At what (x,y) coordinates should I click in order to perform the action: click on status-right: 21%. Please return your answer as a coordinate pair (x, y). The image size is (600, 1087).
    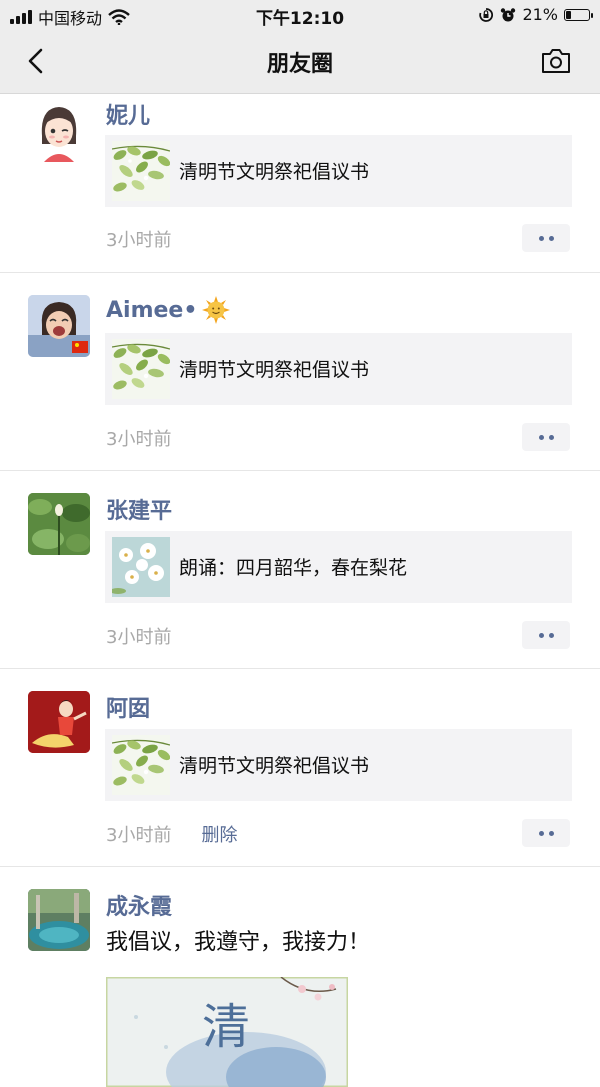
    Looking at the image, I should click on (535, 14).